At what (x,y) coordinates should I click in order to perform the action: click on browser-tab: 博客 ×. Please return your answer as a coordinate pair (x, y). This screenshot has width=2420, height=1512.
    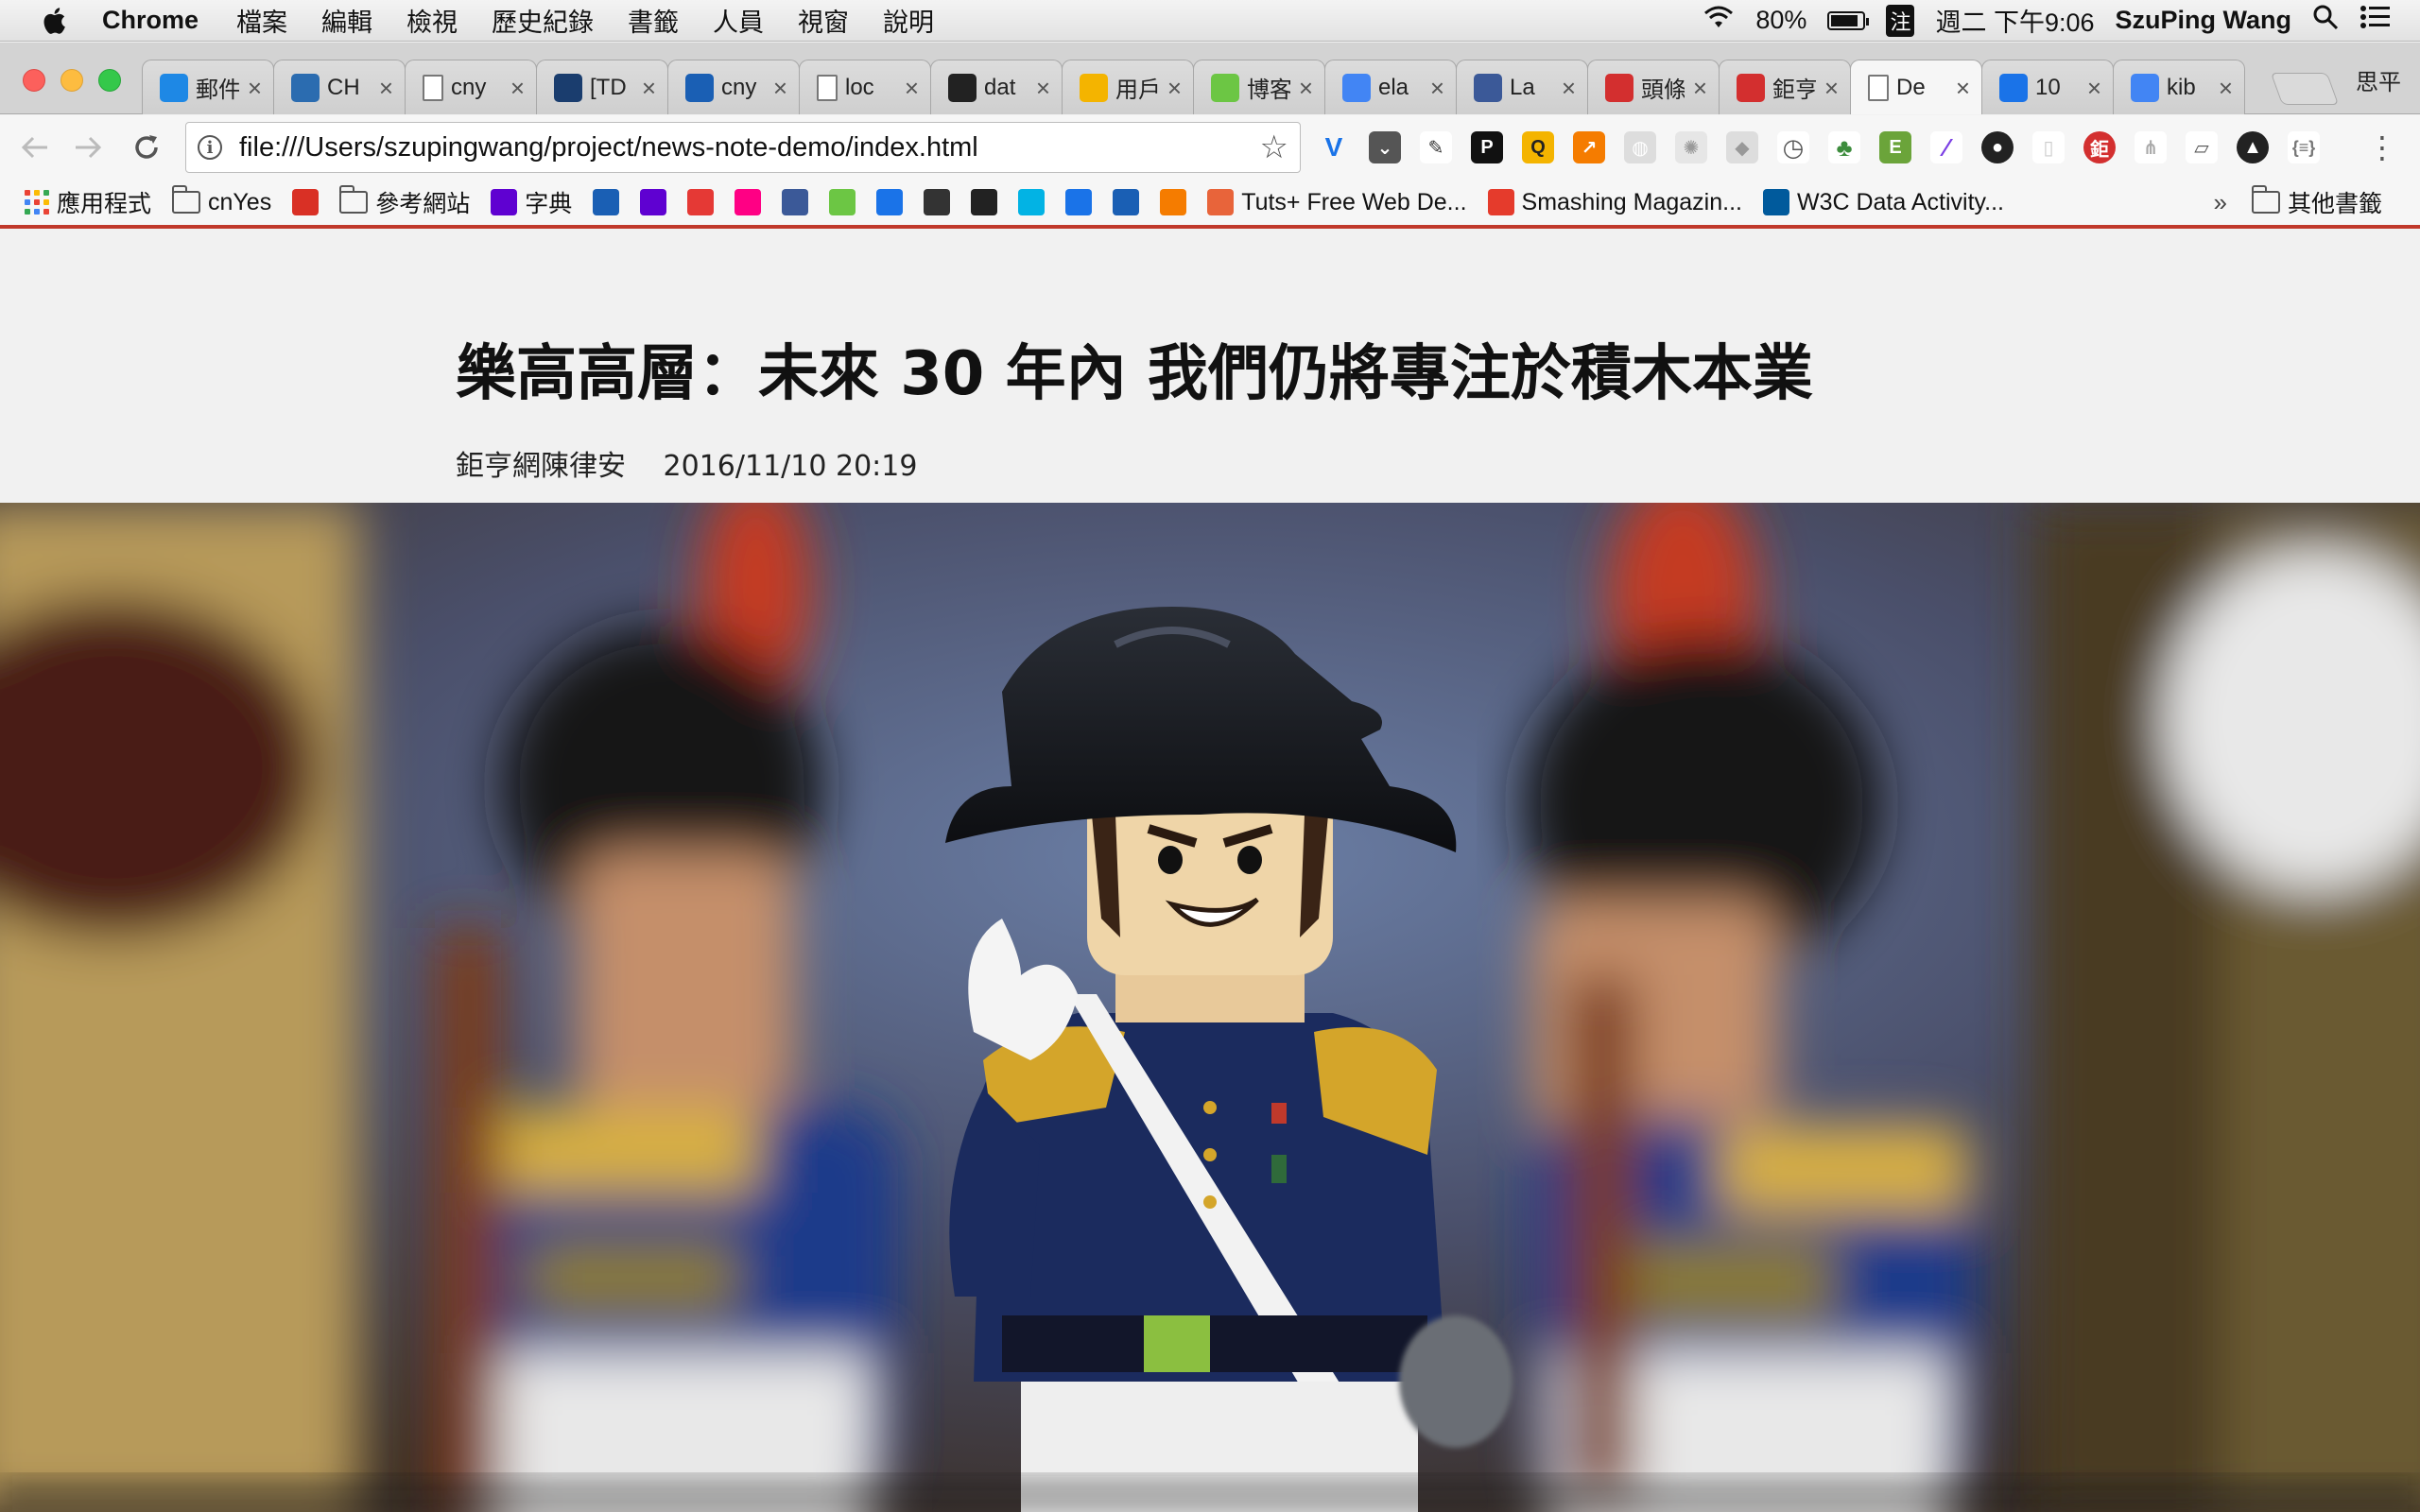
    Looking at the image, I should click on (1259, 87).